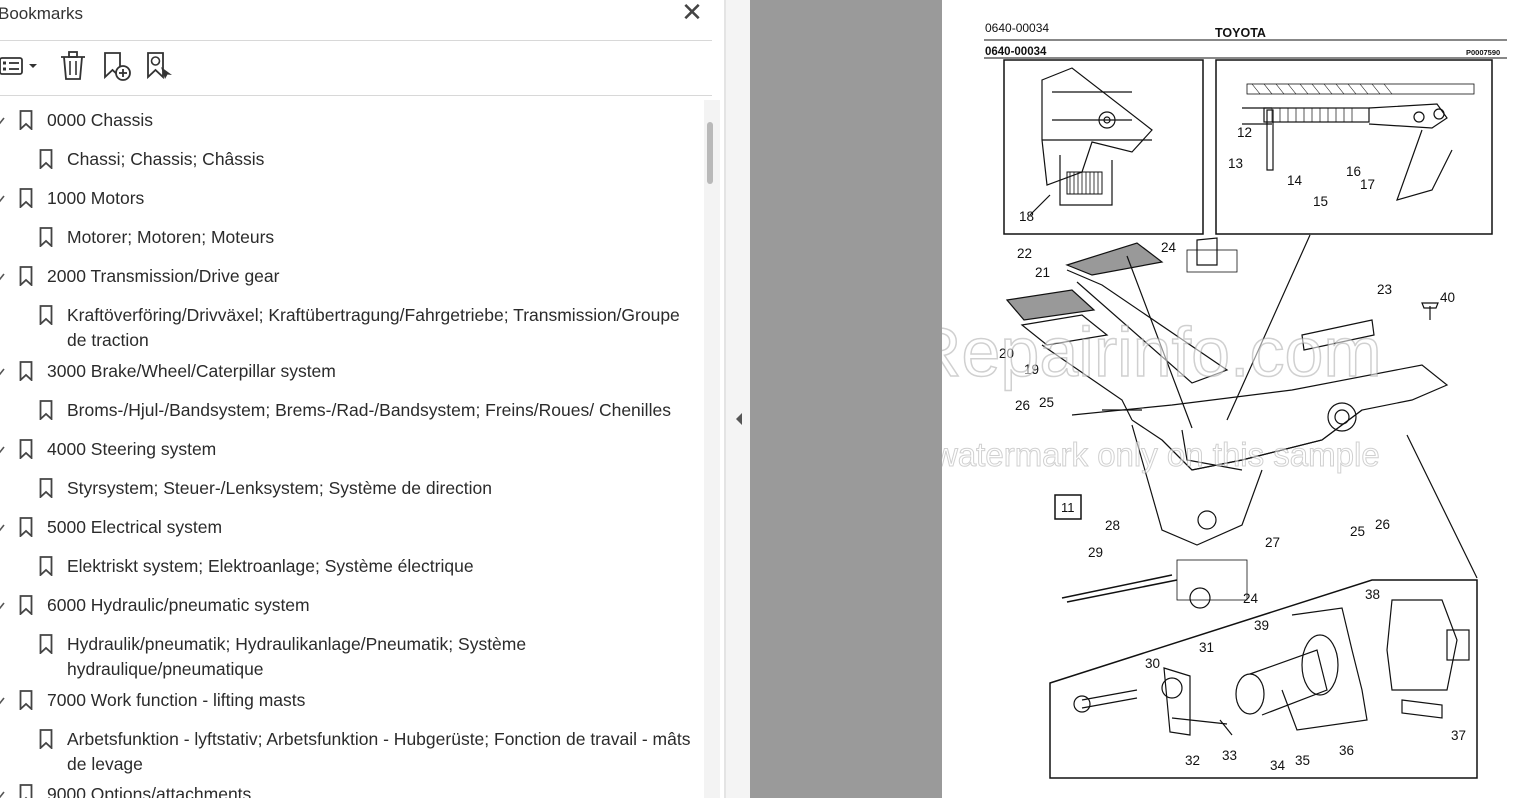 This screenshot has width=1529, height=803. What do you see at coordinates (1263, 679) in the screenshot?
I see `detail-box-lower` at bounding box center [1263, 679].